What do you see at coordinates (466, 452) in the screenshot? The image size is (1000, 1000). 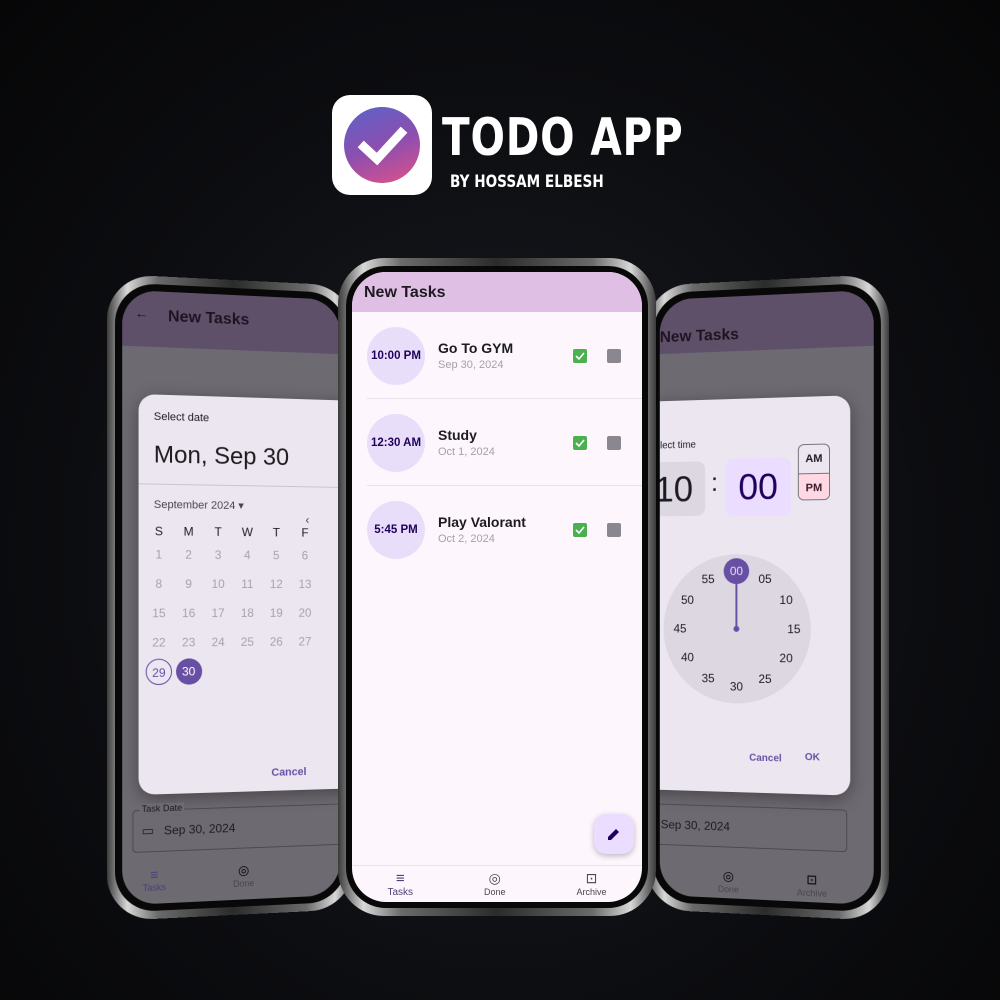 I see `task-date: Oct 1, 2024` at bounding box center [466, 452].